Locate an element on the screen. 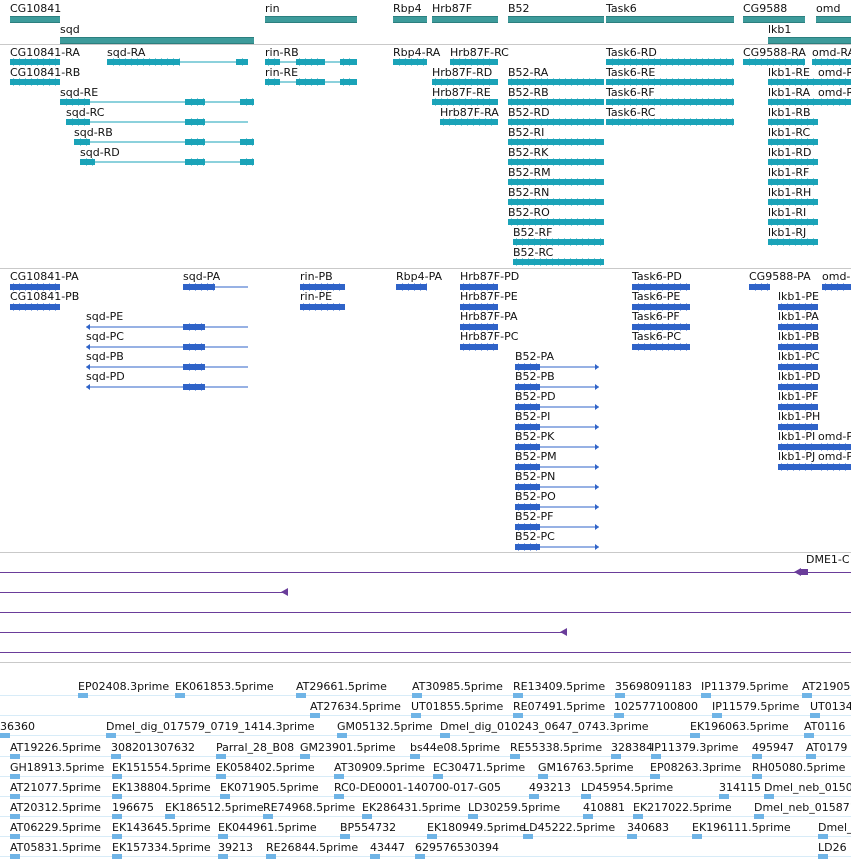 This screenshot has width=851, height=861. est-label: 340683 is located at coordinates (648, 827).